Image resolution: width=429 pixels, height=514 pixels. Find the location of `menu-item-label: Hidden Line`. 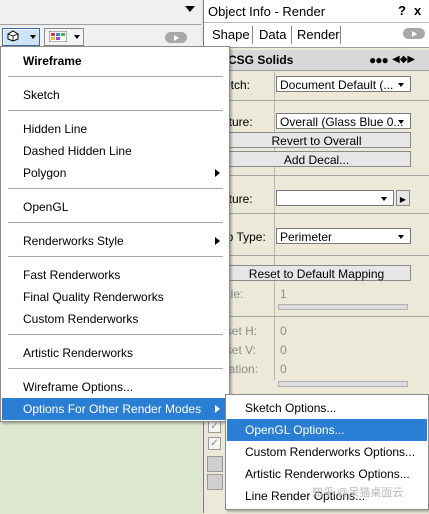

menu-item-label: Hidden Line is located at coordinates (55, 129).